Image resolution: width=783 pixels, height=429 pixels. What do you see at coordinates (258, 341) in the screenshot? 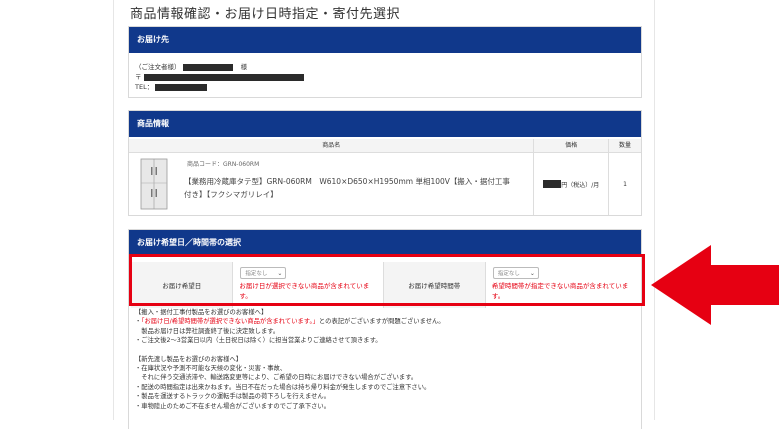
I see `note-line: ・ご注文後2～3営業日以内（土日祝日は除く）に担当営業よりご連絡させて頂きます。` at bounding box center [258, 341].